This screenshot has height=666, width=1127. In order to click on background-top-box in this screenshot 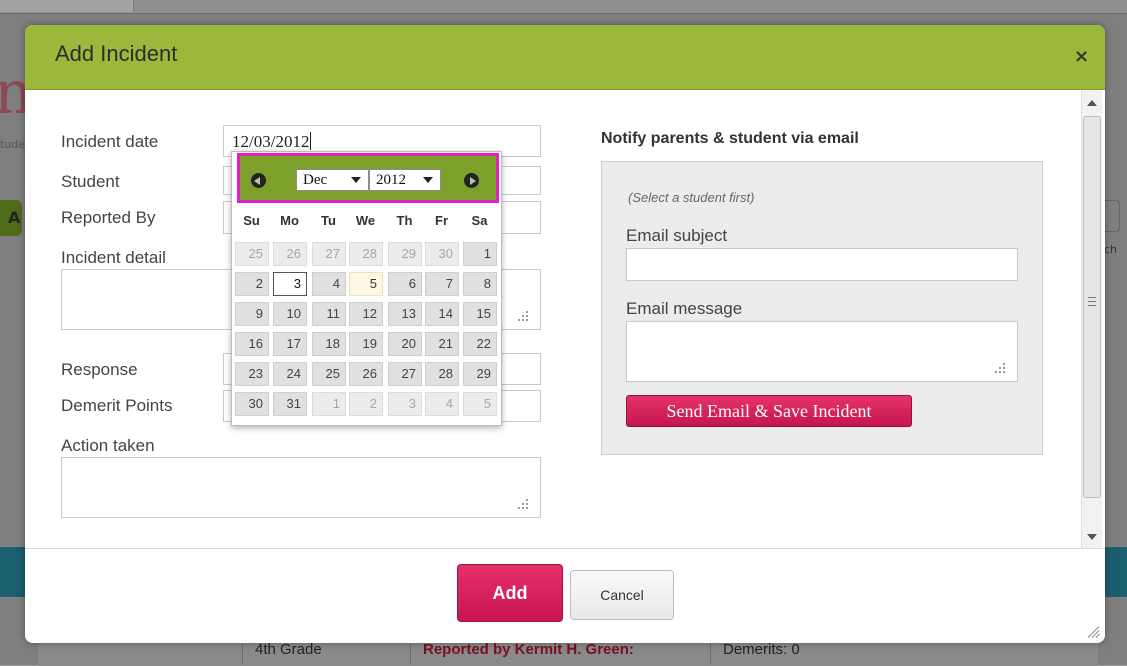, I will do `click(67, 6)`.